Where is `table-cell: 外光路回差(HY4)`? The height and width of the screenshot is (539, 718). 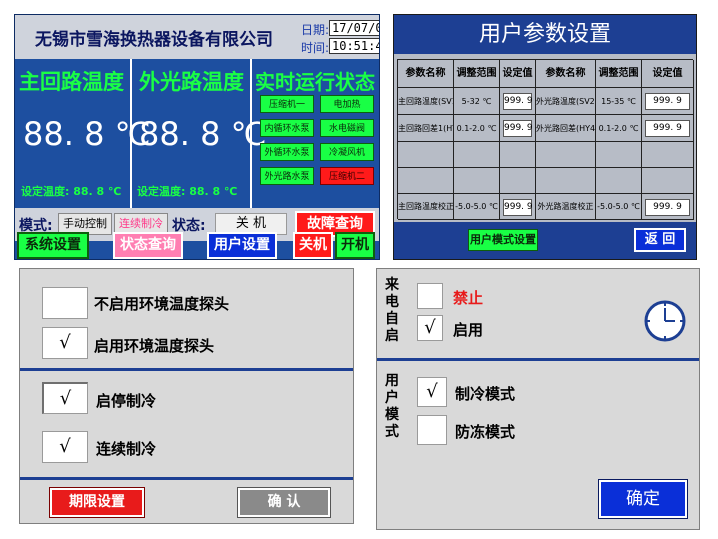 table-cell: 外光路回差(HY4) is located at coordinates (566, 128).